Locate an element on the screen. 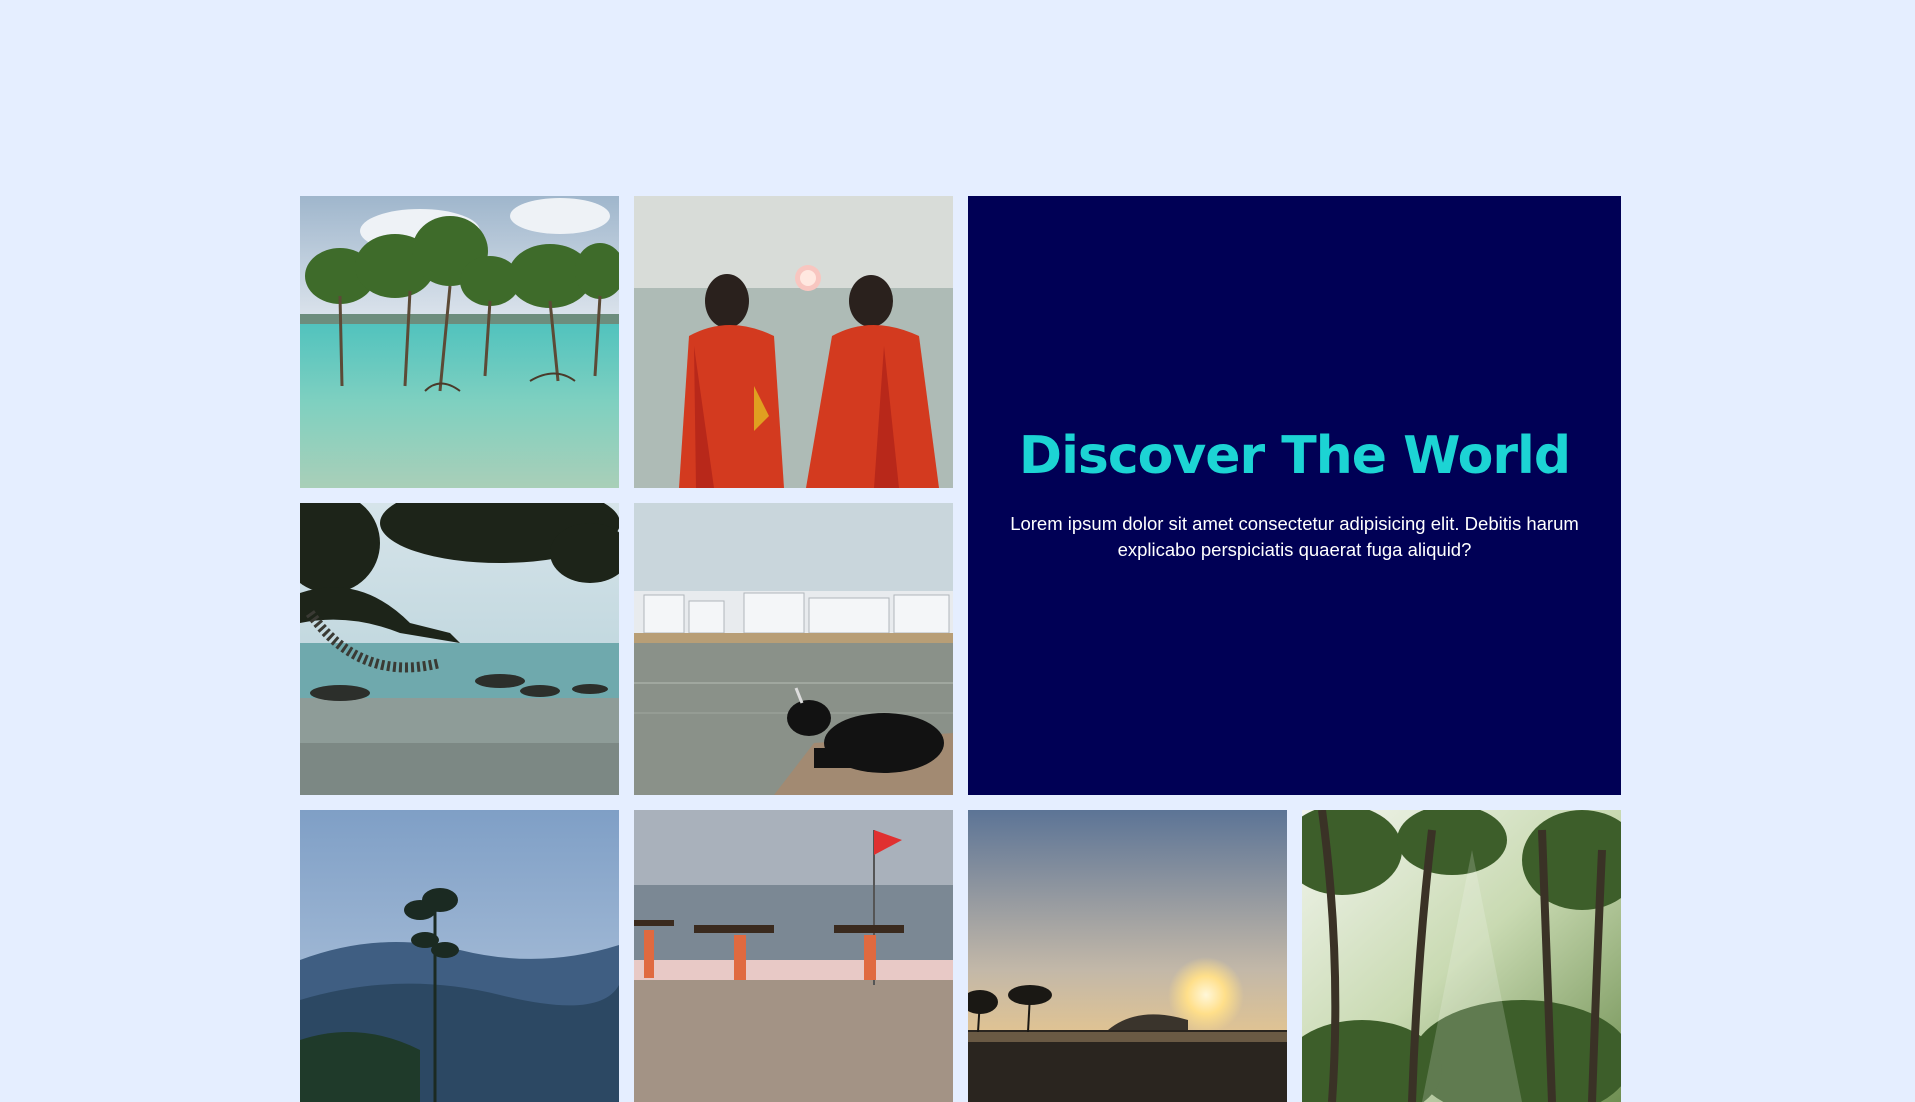 Image resolution: width=1915 pixels, height=1102 pixels. hero-title: Discover The World is located at coordinates (1294, 455).